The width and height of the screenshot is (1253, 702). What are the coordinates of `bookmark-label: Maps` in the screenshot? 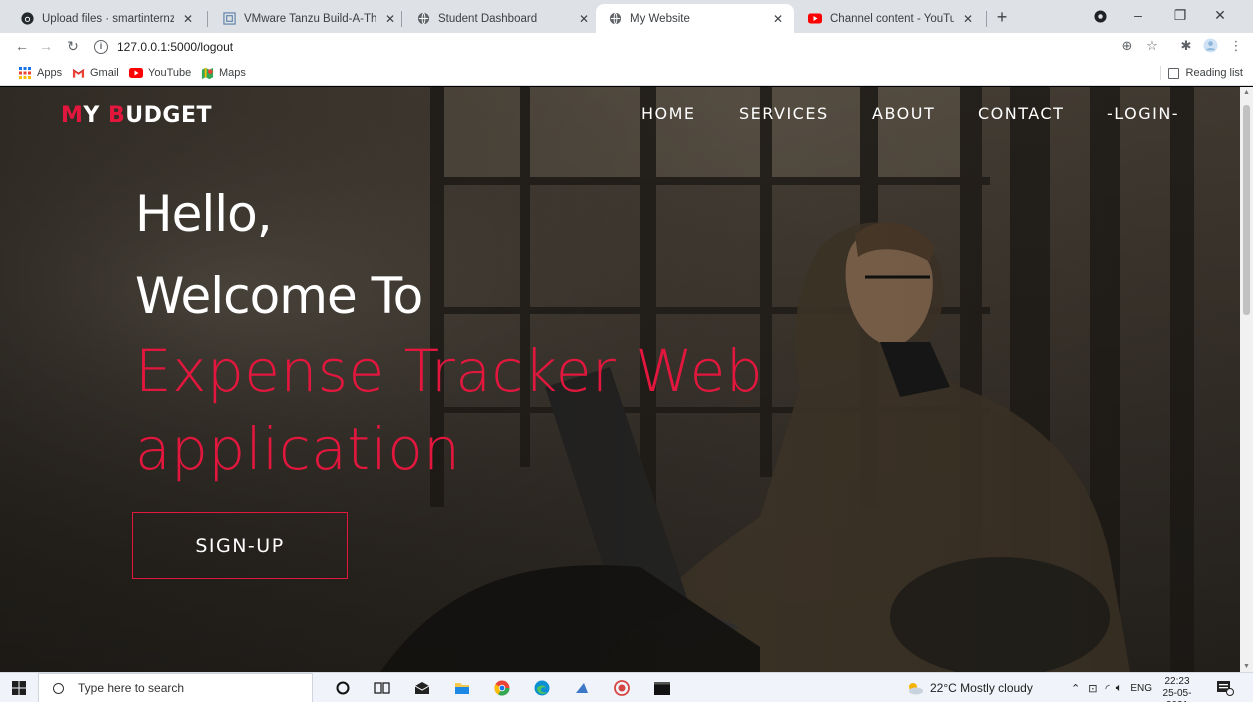 It's located at (232, 73).